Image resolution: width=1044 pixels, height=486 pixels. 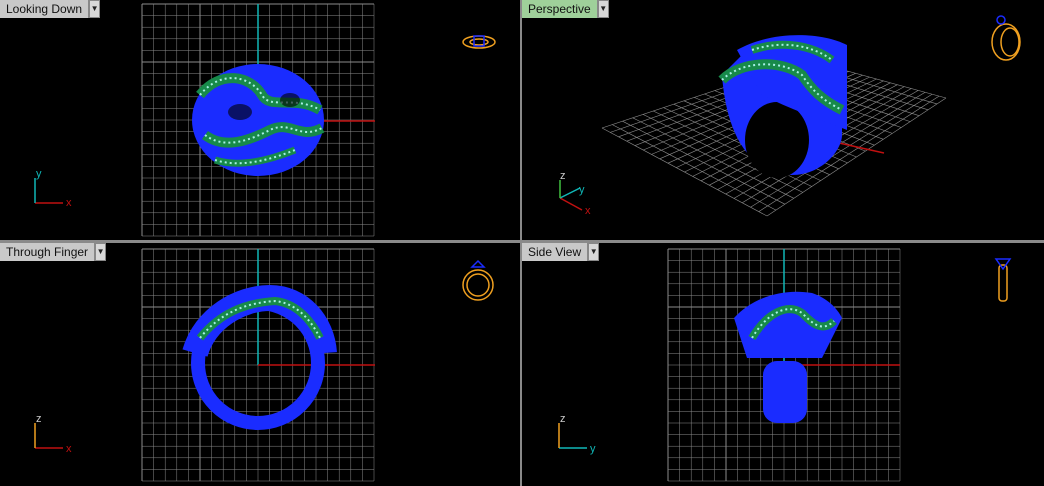 I want to click on axis-indicator: z x, so click(x=53, y=434).